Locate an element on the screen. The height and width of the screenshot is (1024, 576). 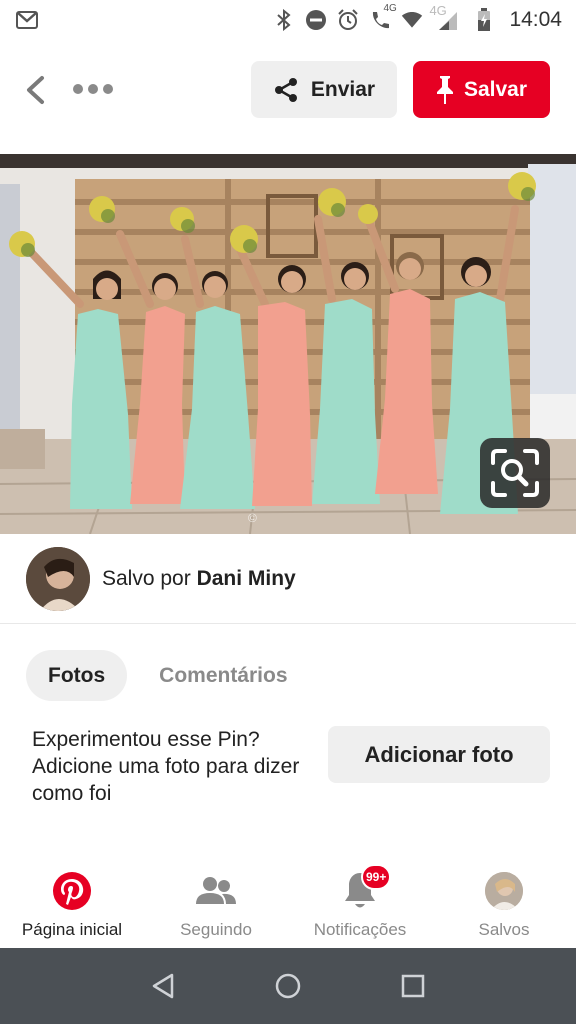
alarm-icon is located at coordinates (348, 20).